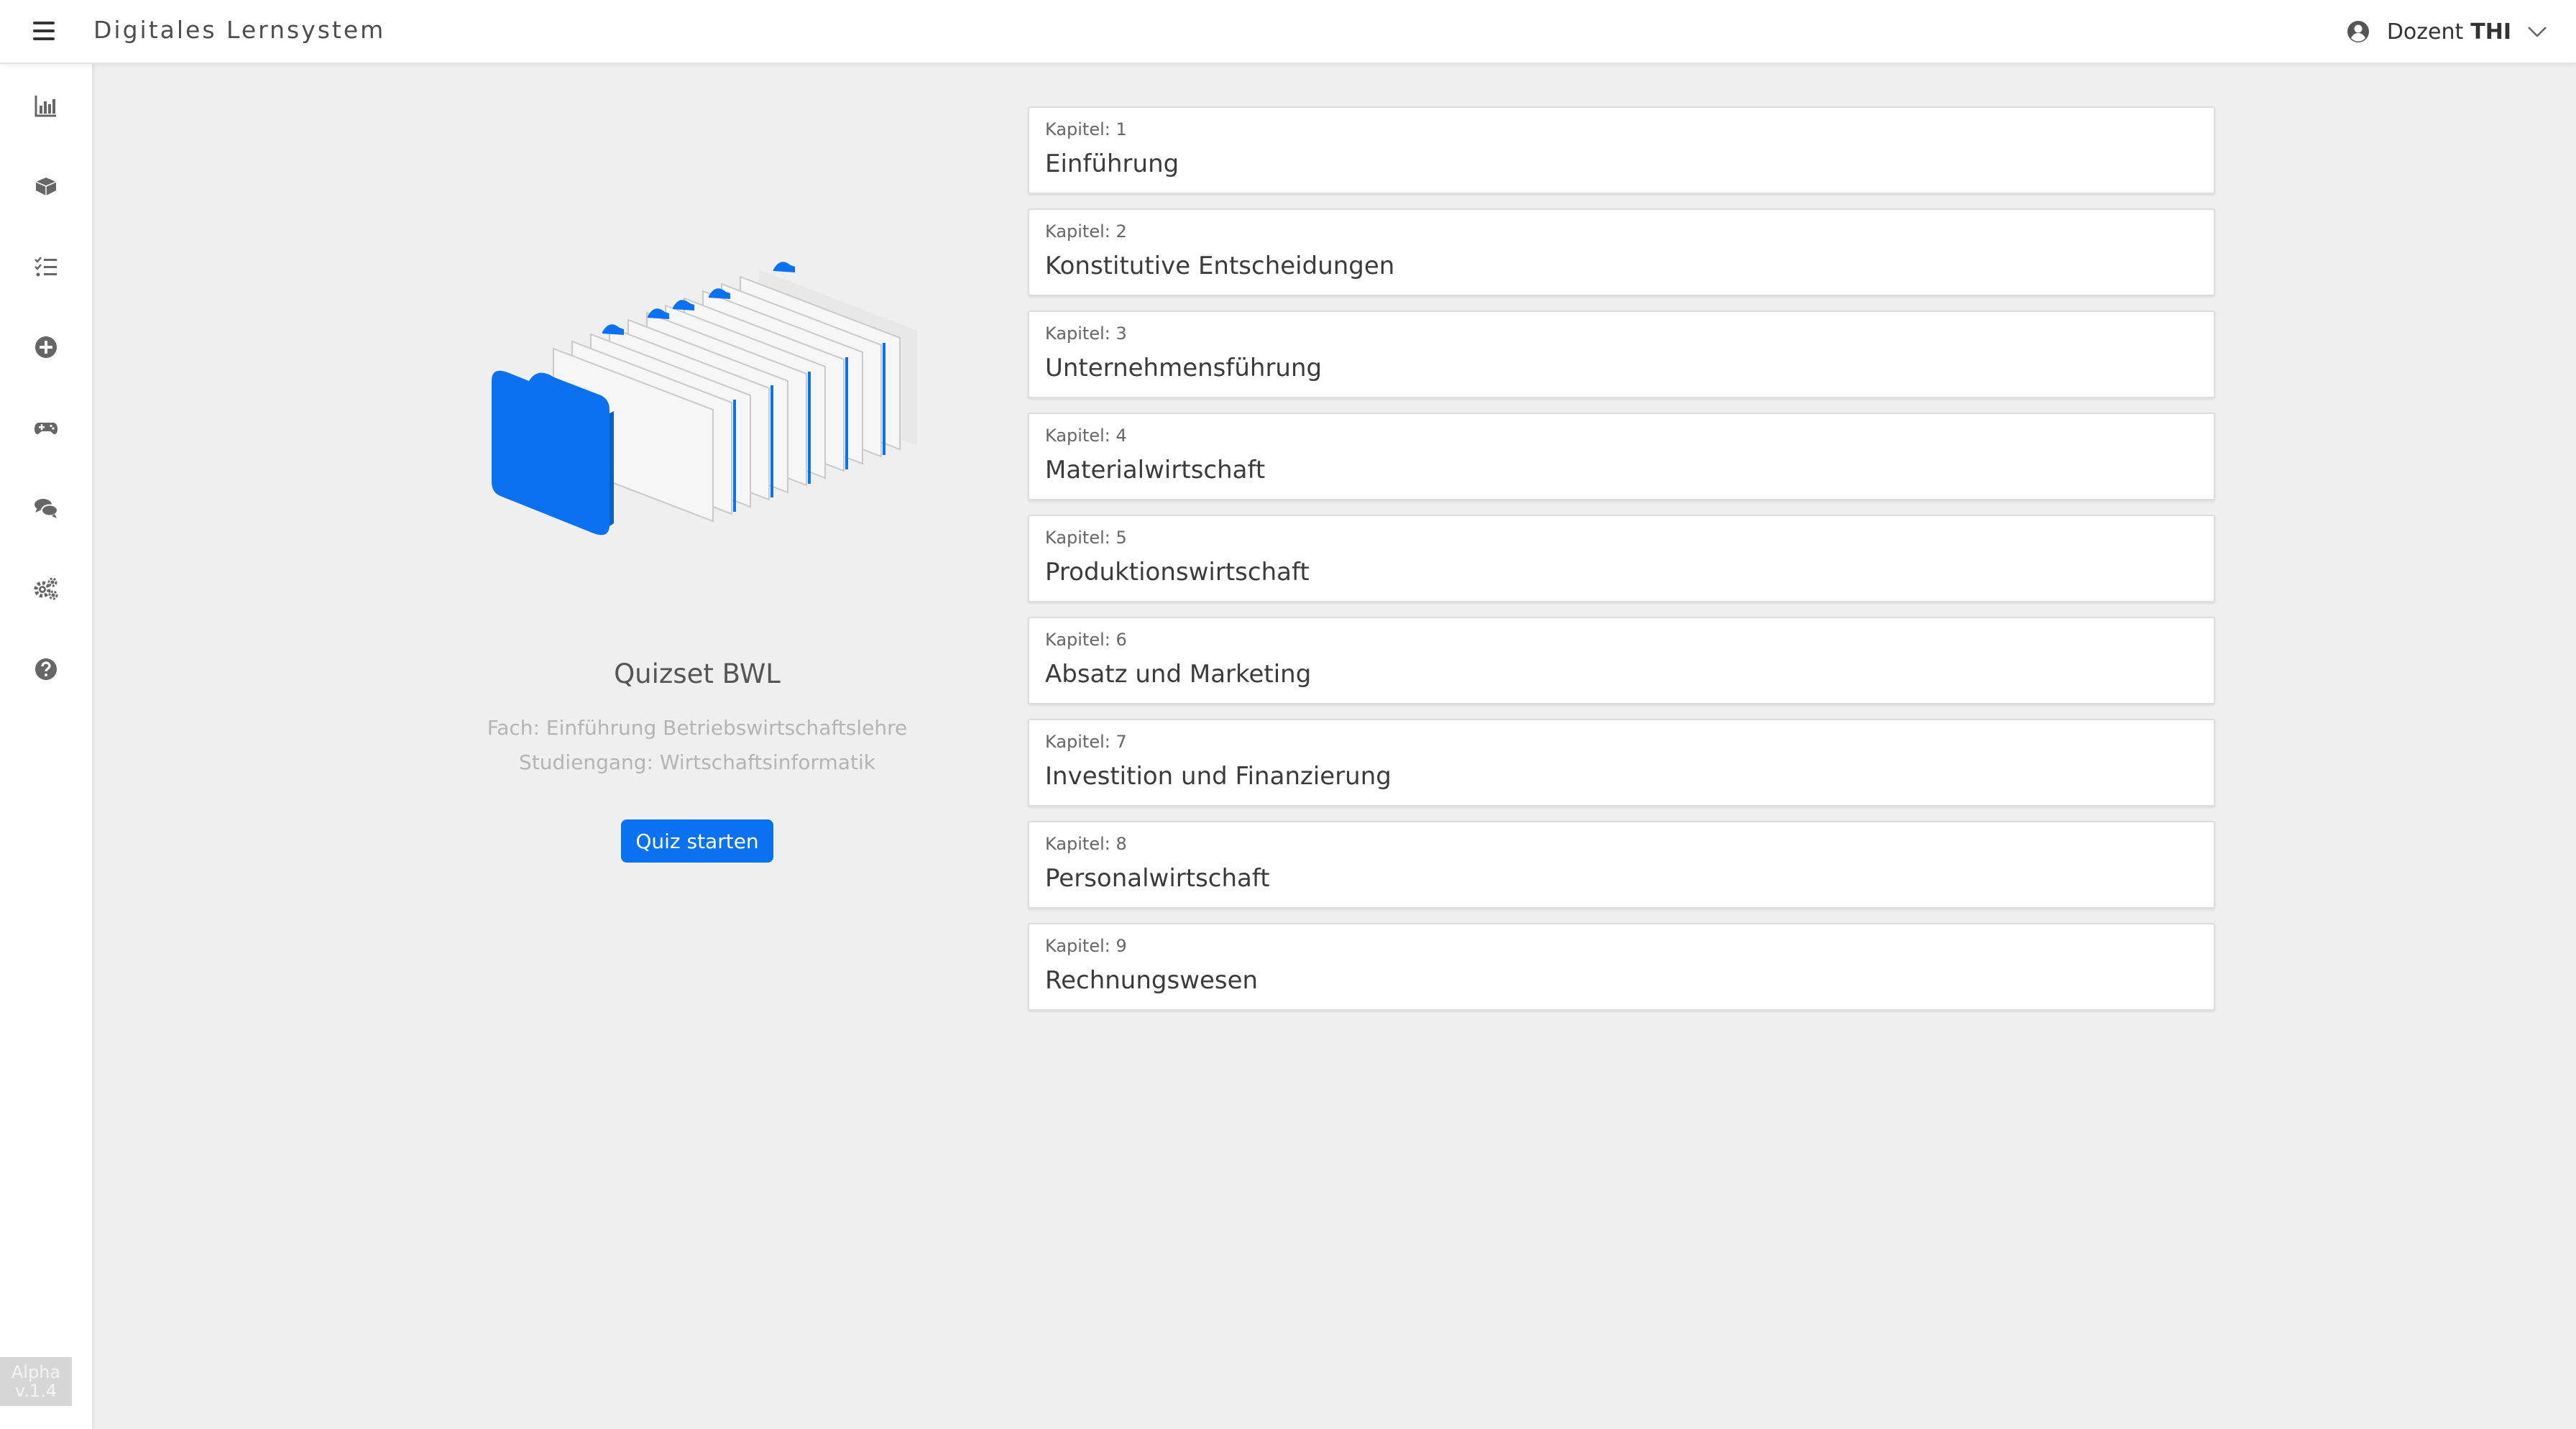  I want to click on gears-icon, so click(46, 588).